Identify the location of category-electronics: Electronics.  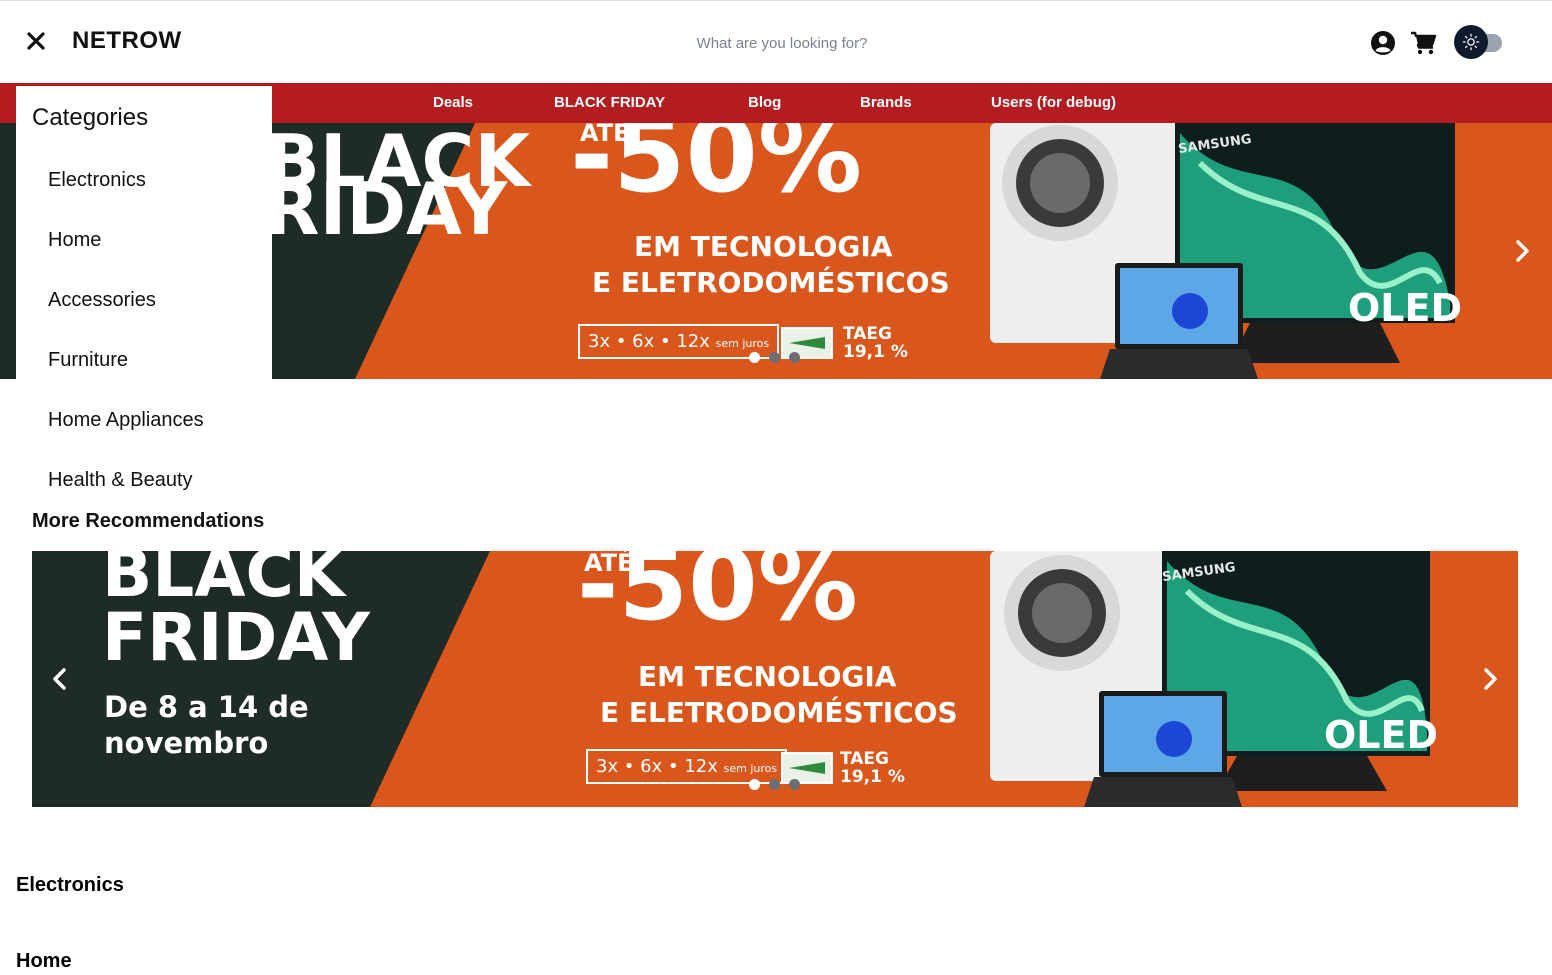
(97, 180).